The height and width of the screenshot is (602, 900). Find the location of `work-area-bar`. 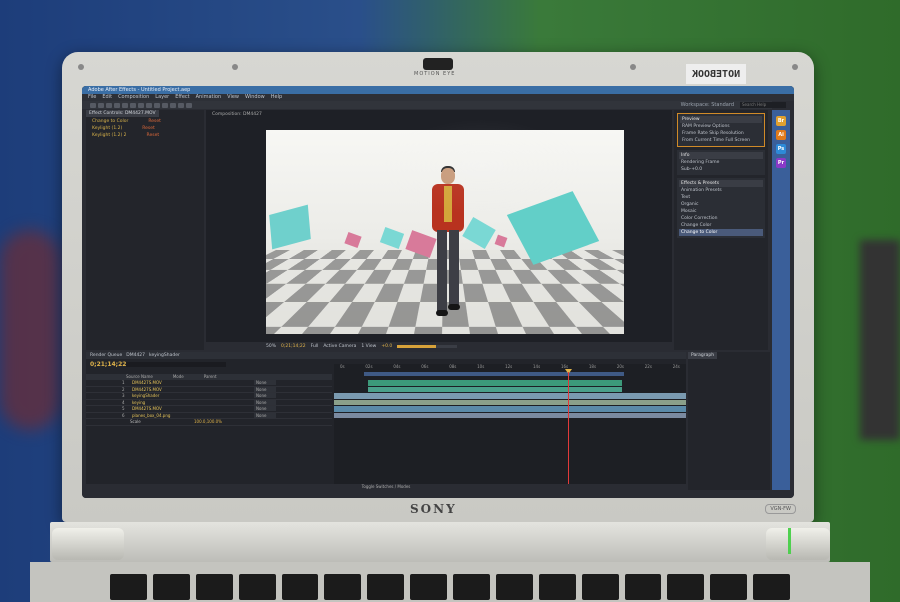

work-area-bar is located at coordinates (494, 374).